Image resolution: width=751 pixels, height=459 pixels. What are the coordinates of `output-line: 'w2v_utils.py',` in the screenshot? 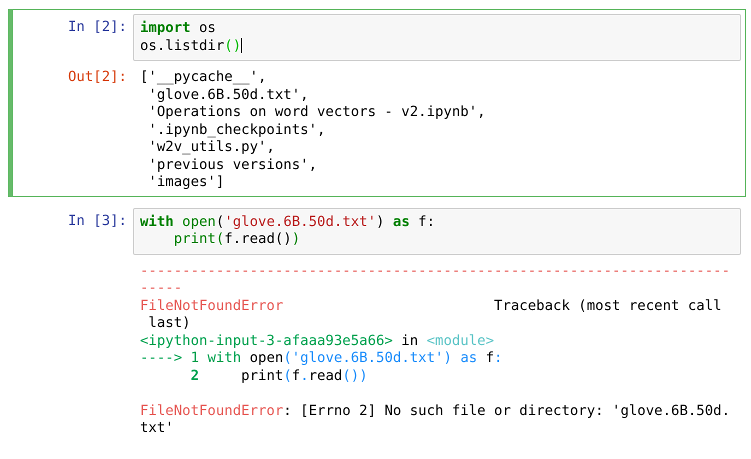 It's located at (211, 147).